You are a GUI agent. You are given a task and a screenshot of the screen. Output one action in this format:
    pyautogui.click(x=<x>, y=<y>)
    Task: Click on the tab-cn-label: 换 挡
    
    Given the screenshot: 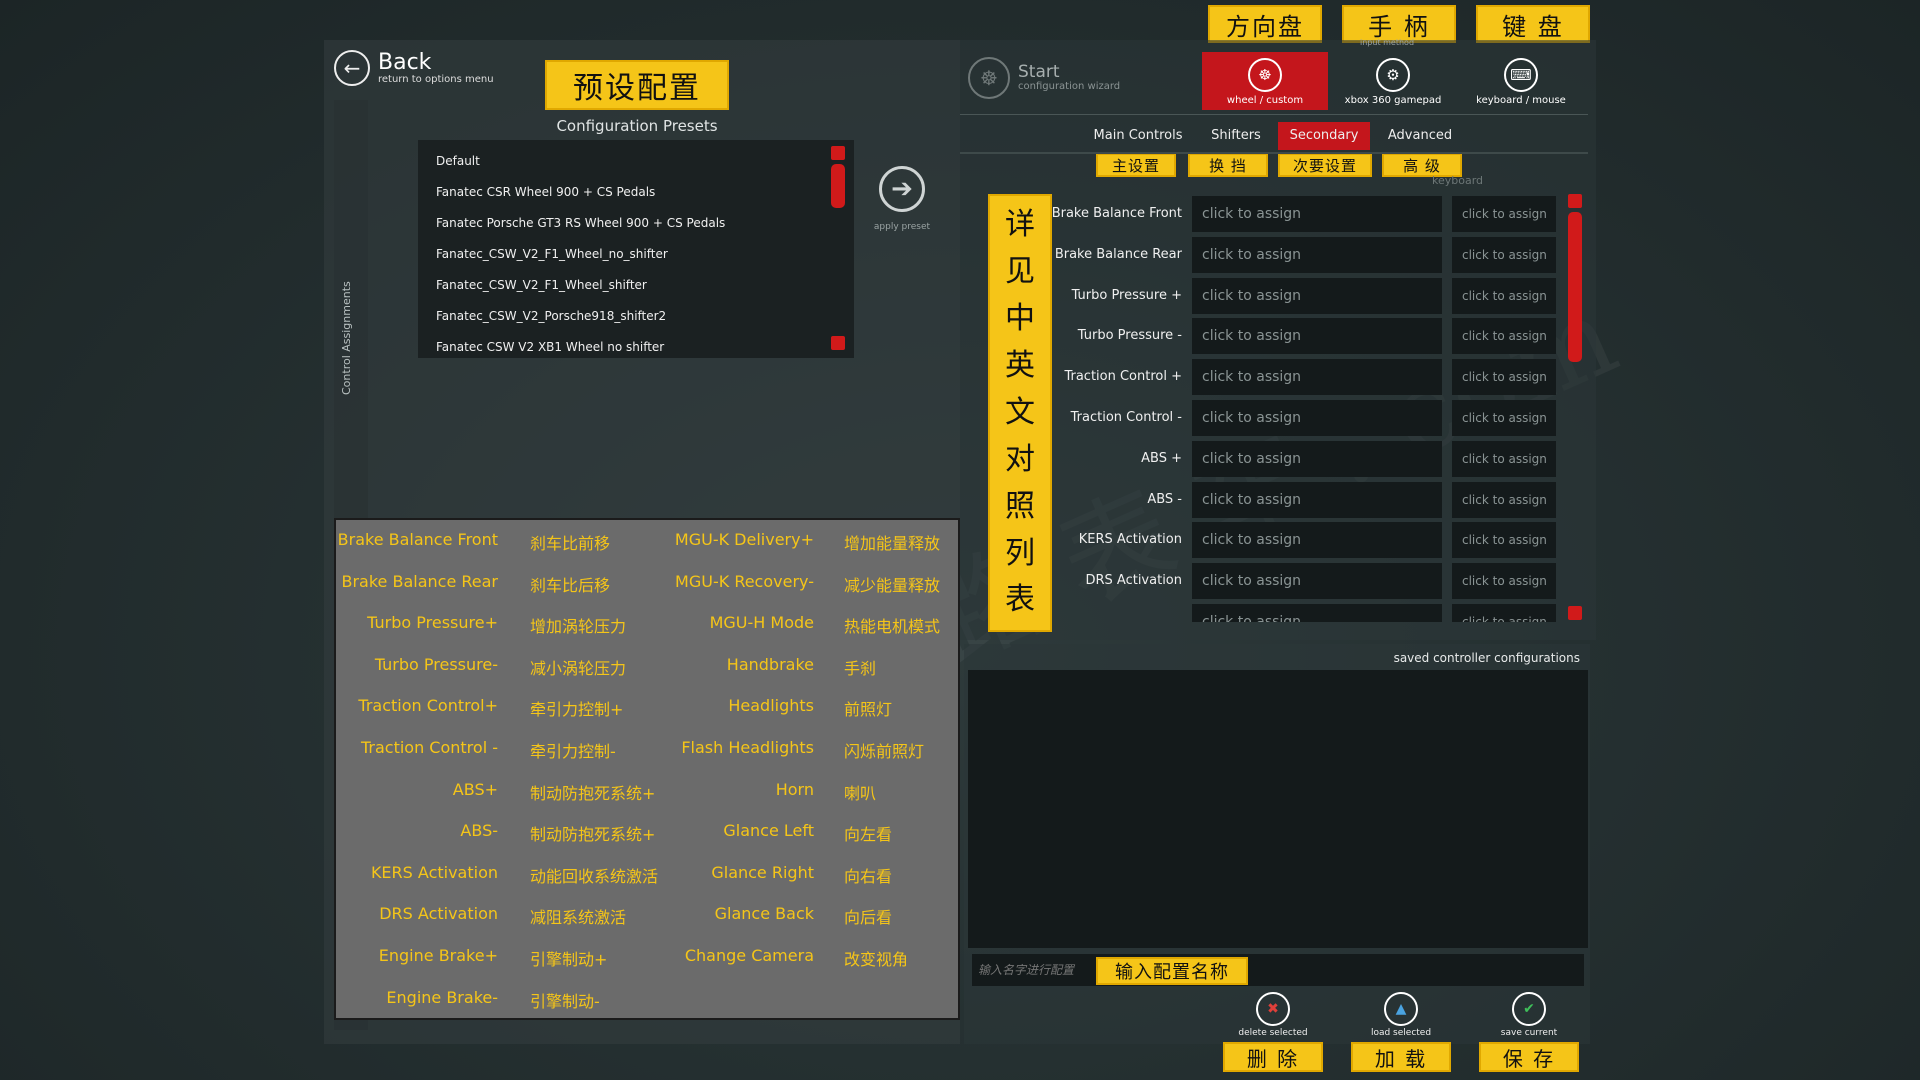 What is the action you would take?
    pyautogui.click(x=1228, y=165)
    